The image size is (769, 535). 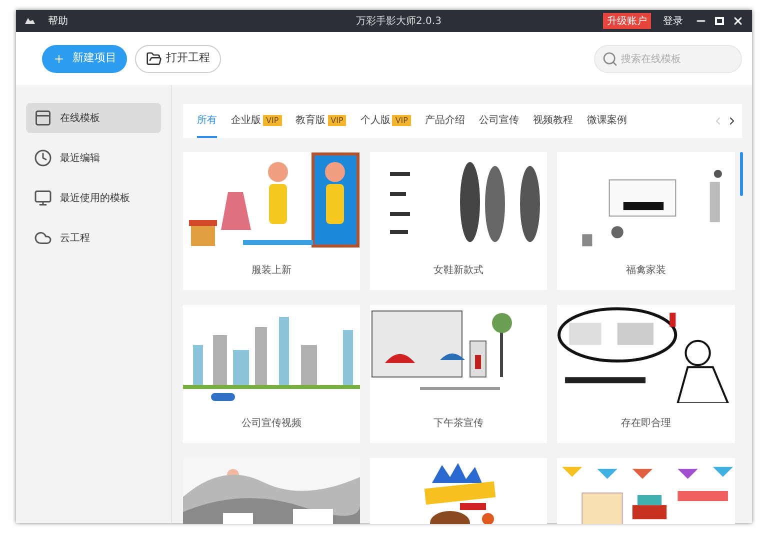 I want to click on category-tab: 企业版 VIP, so click(x=256, y=121).